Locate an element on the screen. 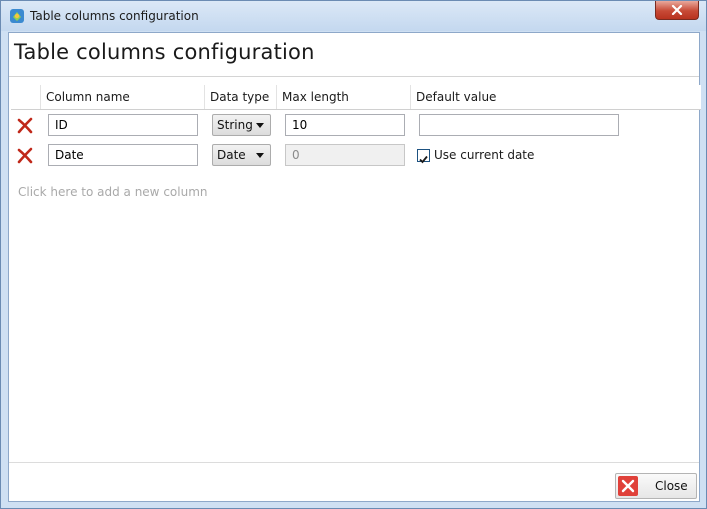  header-data-type: Data type is located at coordinates (241, 97).